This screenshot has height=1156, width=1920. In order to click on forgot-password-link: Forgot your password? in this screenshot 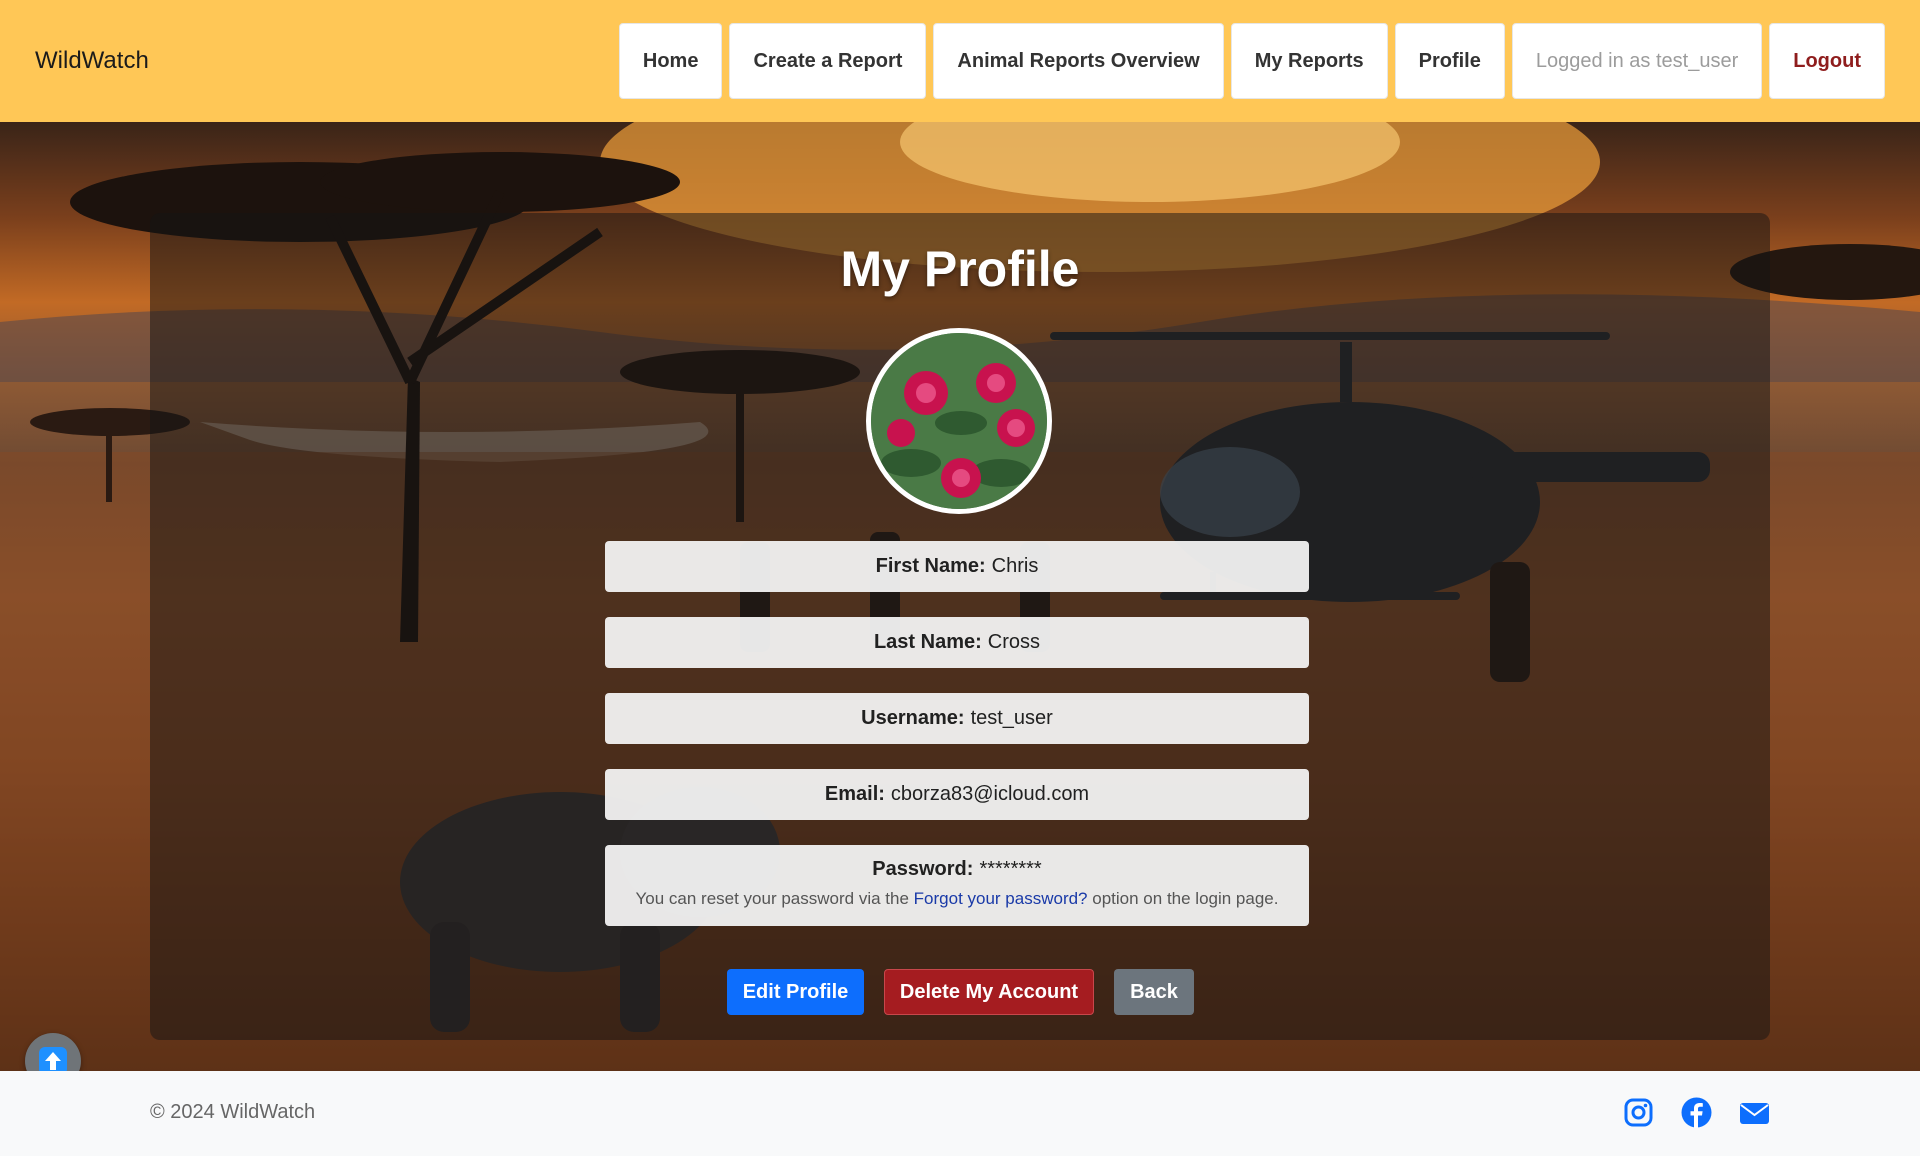, I will do `click(1001, 898)`.